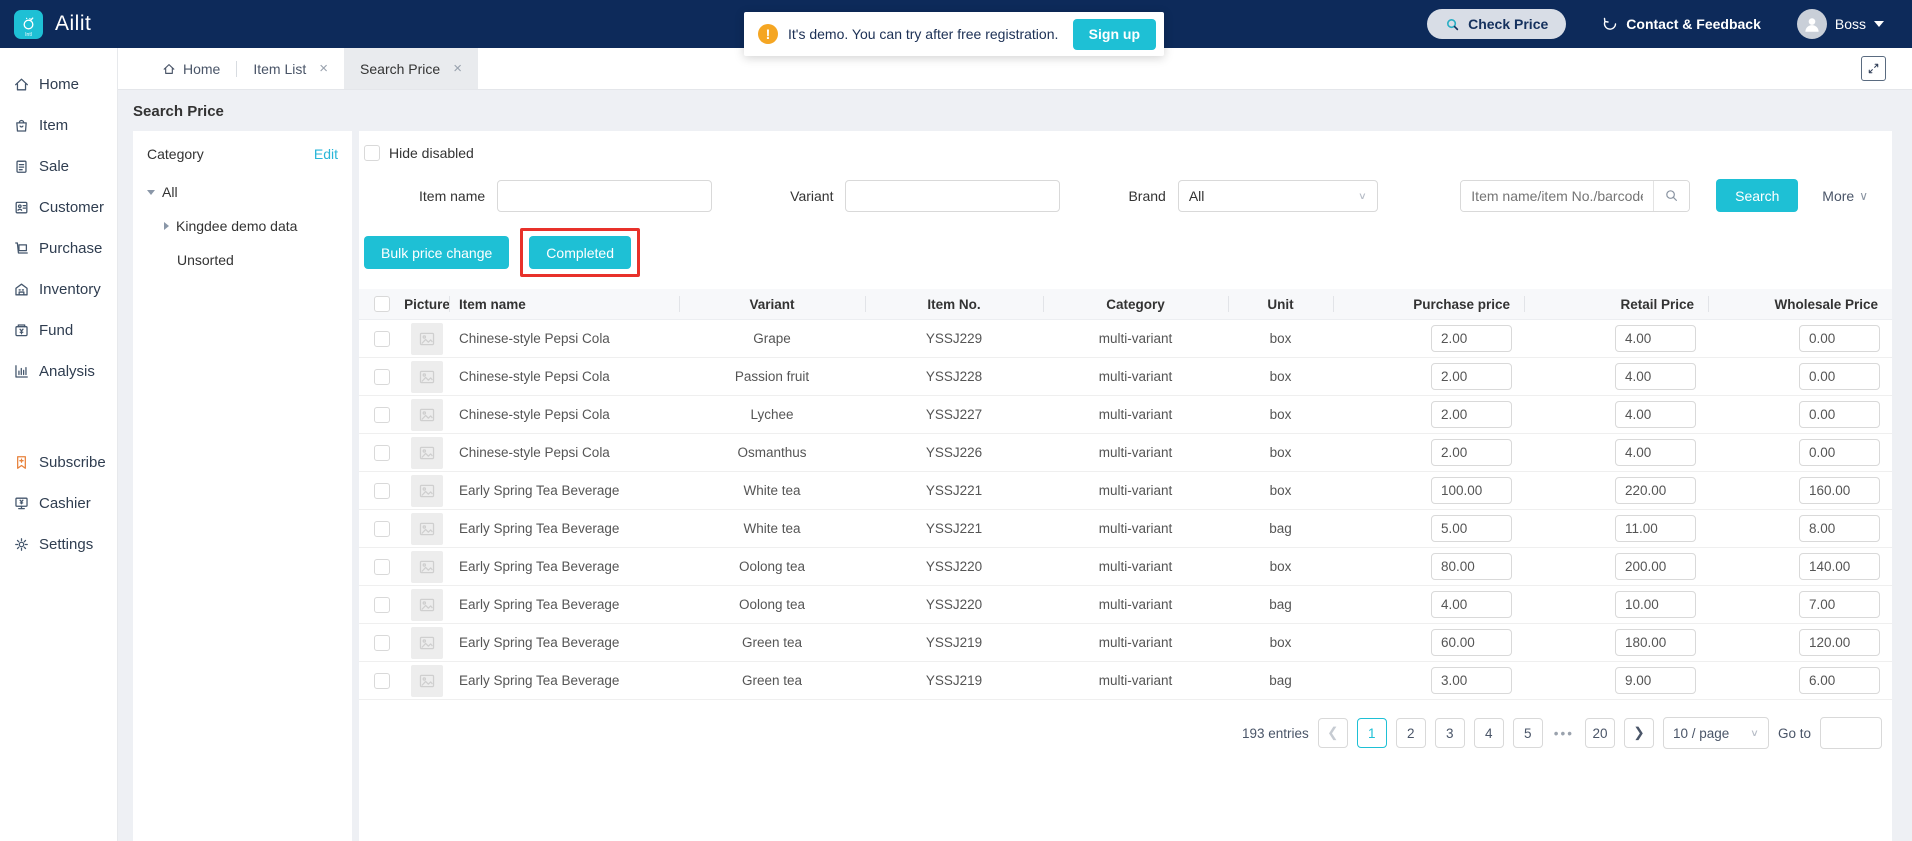  I want to click on prev-page-button: ❮, so click(1332, 733).